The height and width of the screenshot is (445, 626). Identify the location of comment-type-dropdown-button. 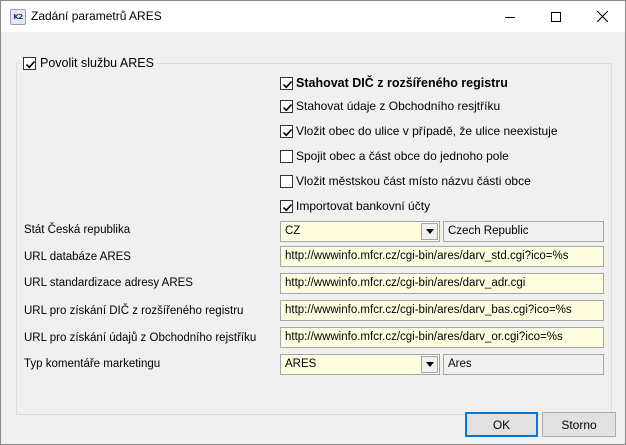
(429, 364).